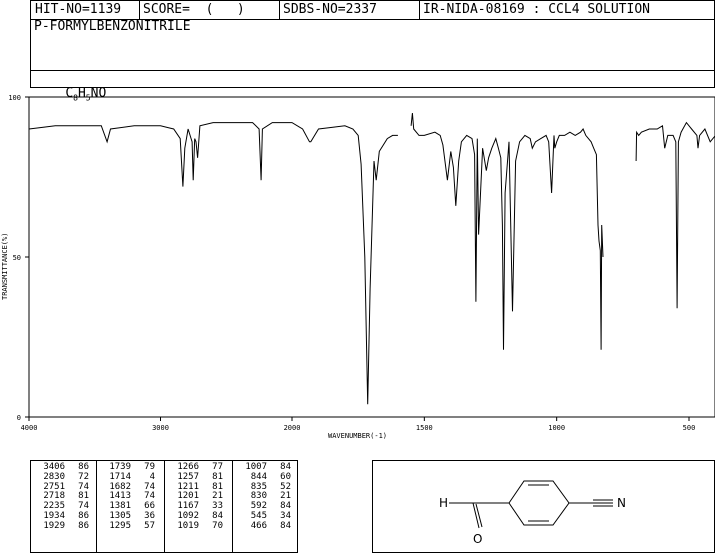  Describe the element at coordinates (54, 525) in the screenshot. I see `peak-wavenumber: 1929` at that location.